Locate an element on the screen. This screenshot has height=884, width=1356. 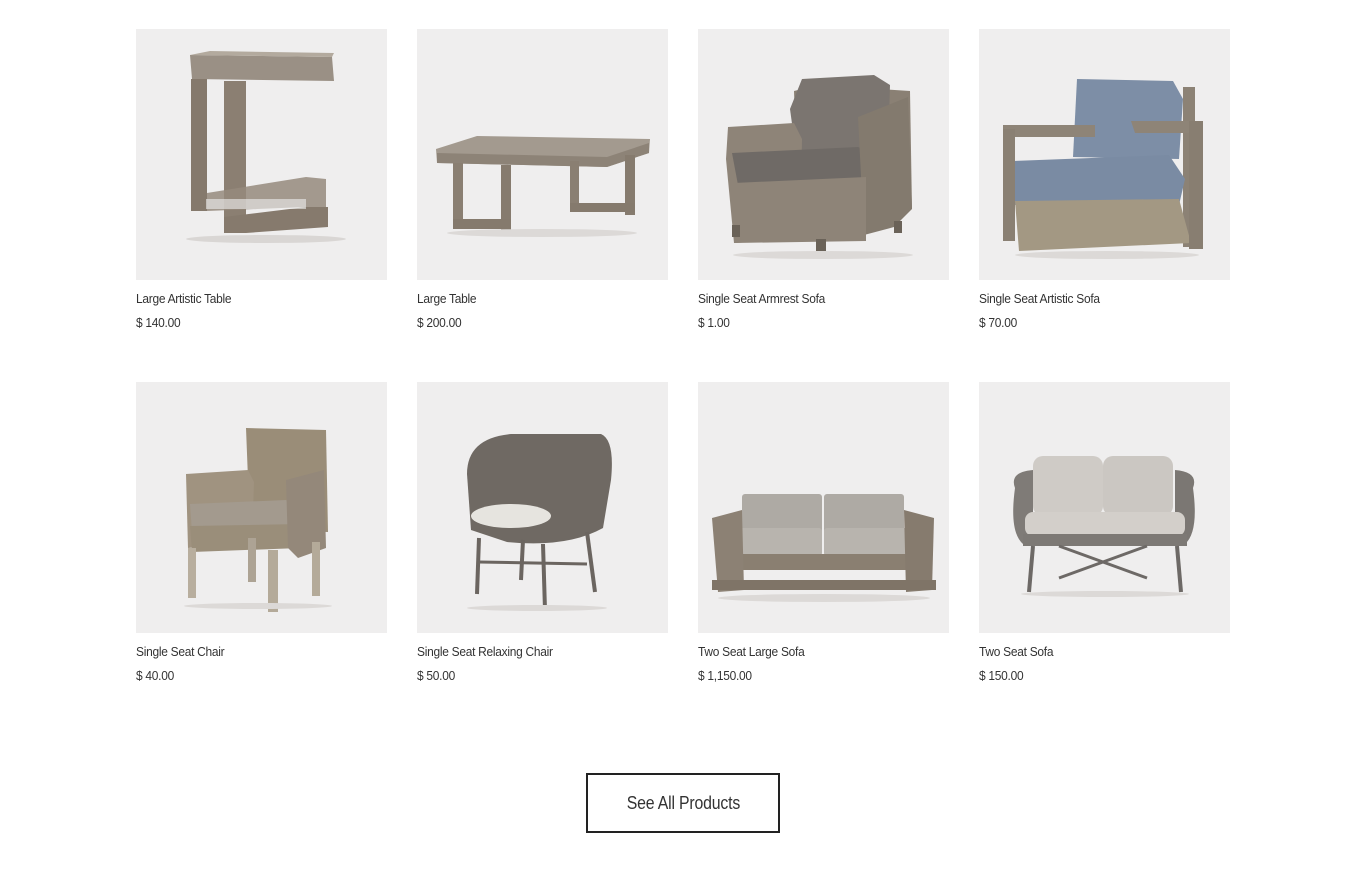
product-card: Single Seat Artistic Sofa $ 70.00 is located at coordinates (1104, 205).